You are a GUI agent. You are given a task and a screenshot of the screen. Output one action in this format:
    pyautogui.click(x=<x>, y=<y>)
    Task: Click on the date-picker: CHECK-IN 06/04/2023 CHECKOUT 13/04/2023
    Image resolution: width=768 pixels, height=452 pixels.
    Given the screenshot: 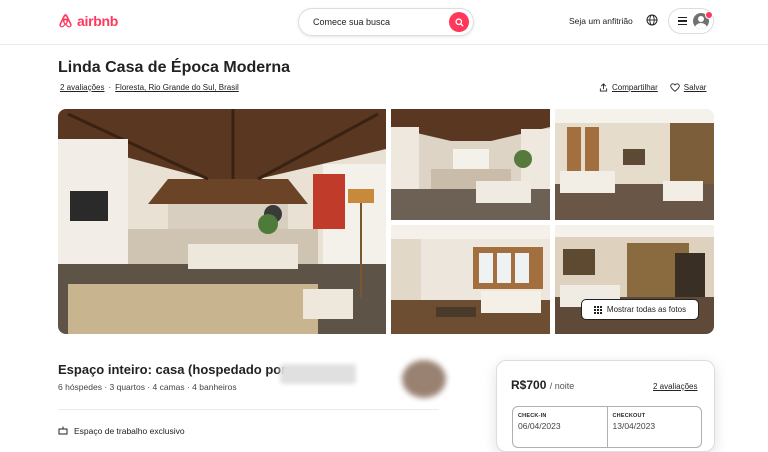 What is the action you would take?
    pyautogui.click(x=607, y=427)
    